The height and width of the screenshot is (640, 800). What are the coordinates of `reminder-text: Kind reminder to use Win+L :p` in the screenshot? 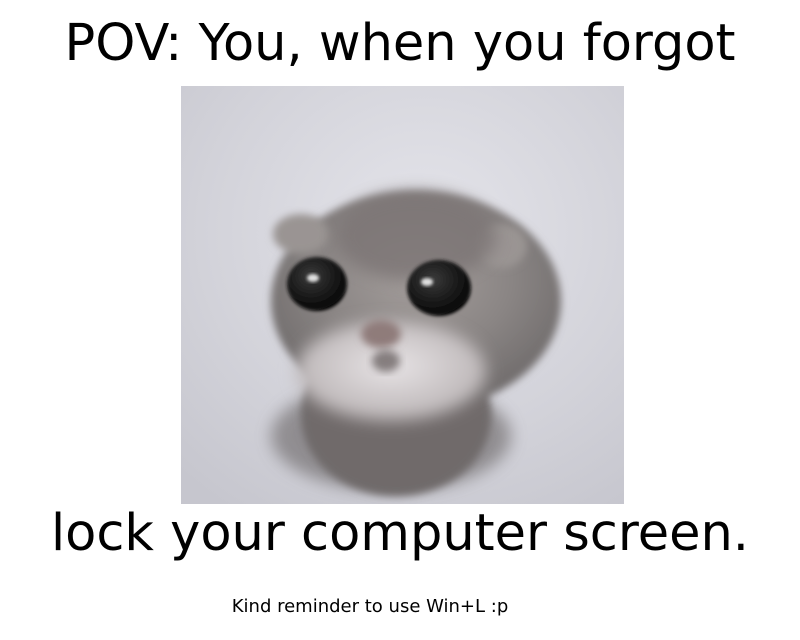 It's located at (370, 606).